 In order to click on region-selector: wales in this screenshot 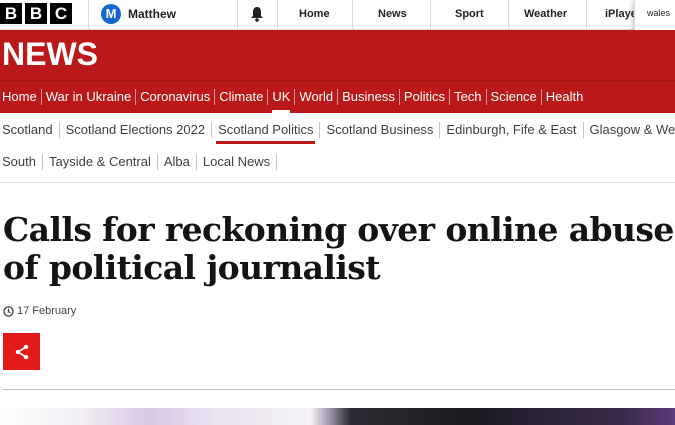, I will do `click(654, 16)`.